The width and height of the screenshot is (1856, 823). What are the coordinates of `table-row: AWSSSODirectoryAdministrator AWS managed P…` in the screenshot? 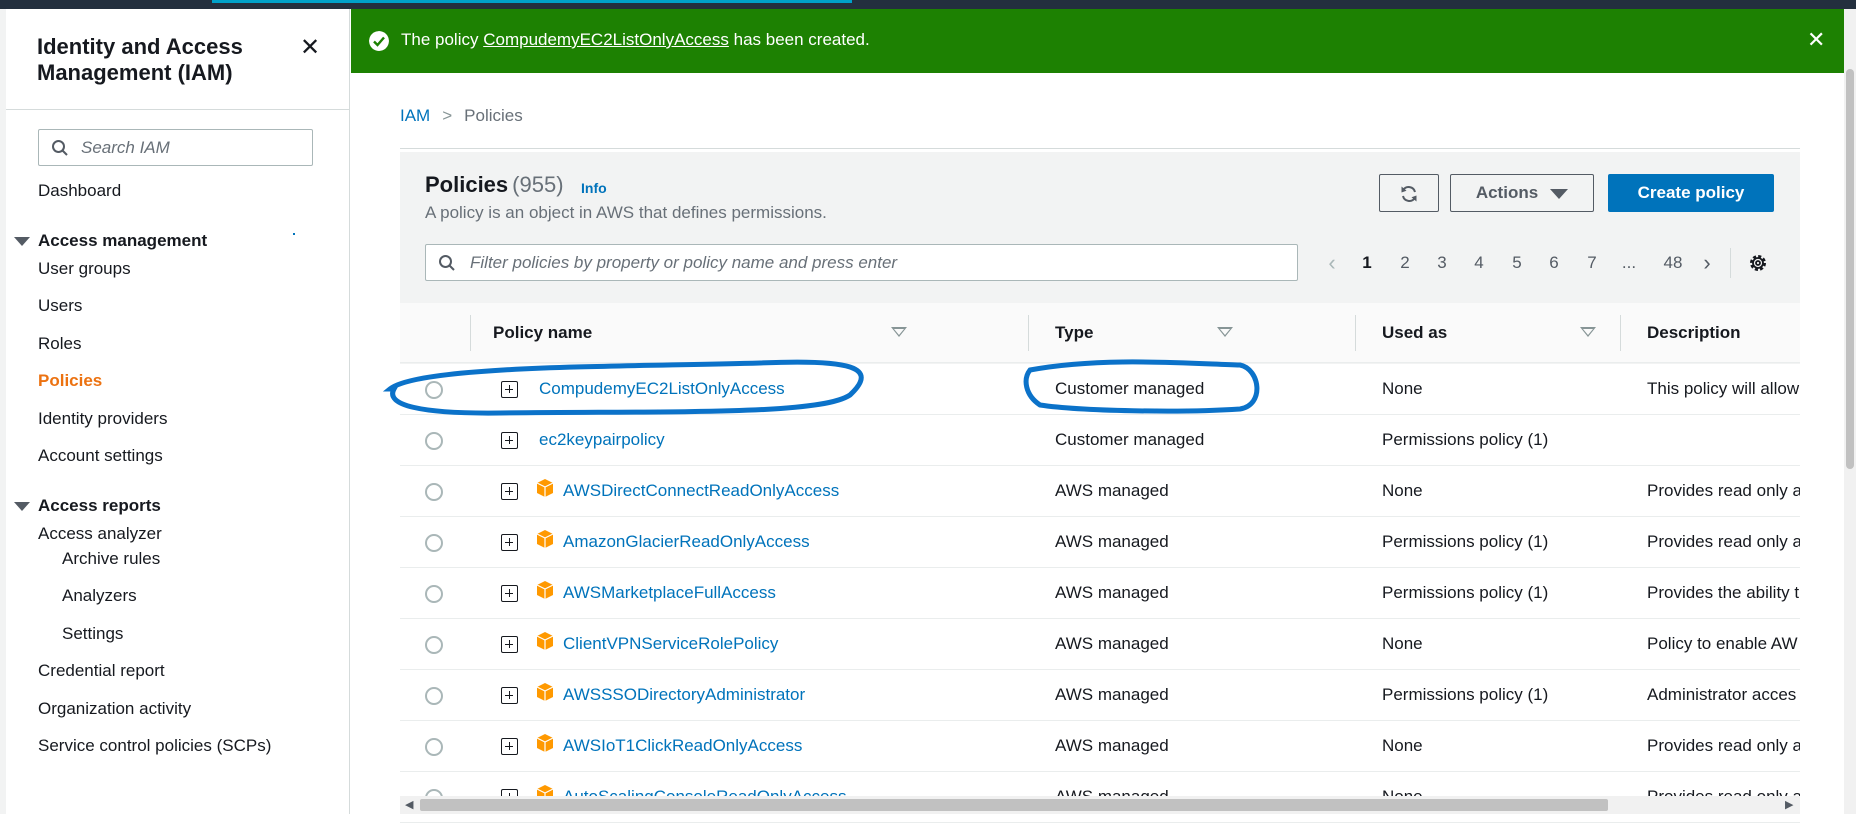 It's located at (1100, 695).